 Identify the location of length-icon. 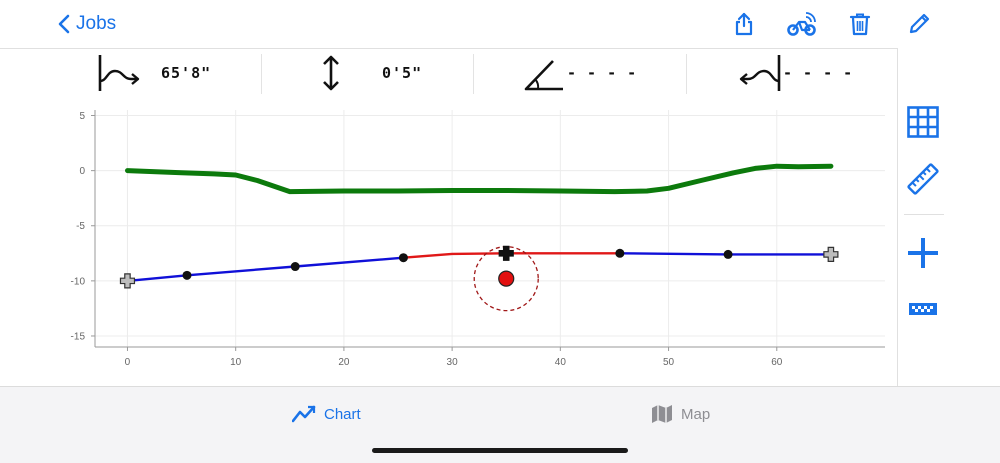
(119, 73).